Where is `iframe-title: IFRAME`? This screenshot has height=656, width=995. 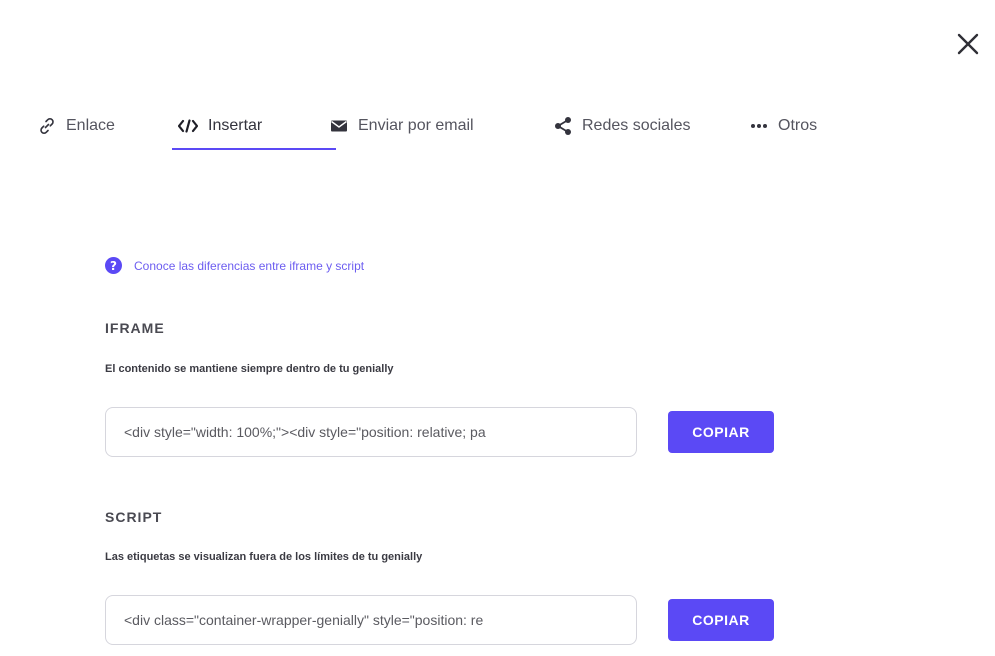 iframe-title: IFRAME is located at coordinates (135, 328).